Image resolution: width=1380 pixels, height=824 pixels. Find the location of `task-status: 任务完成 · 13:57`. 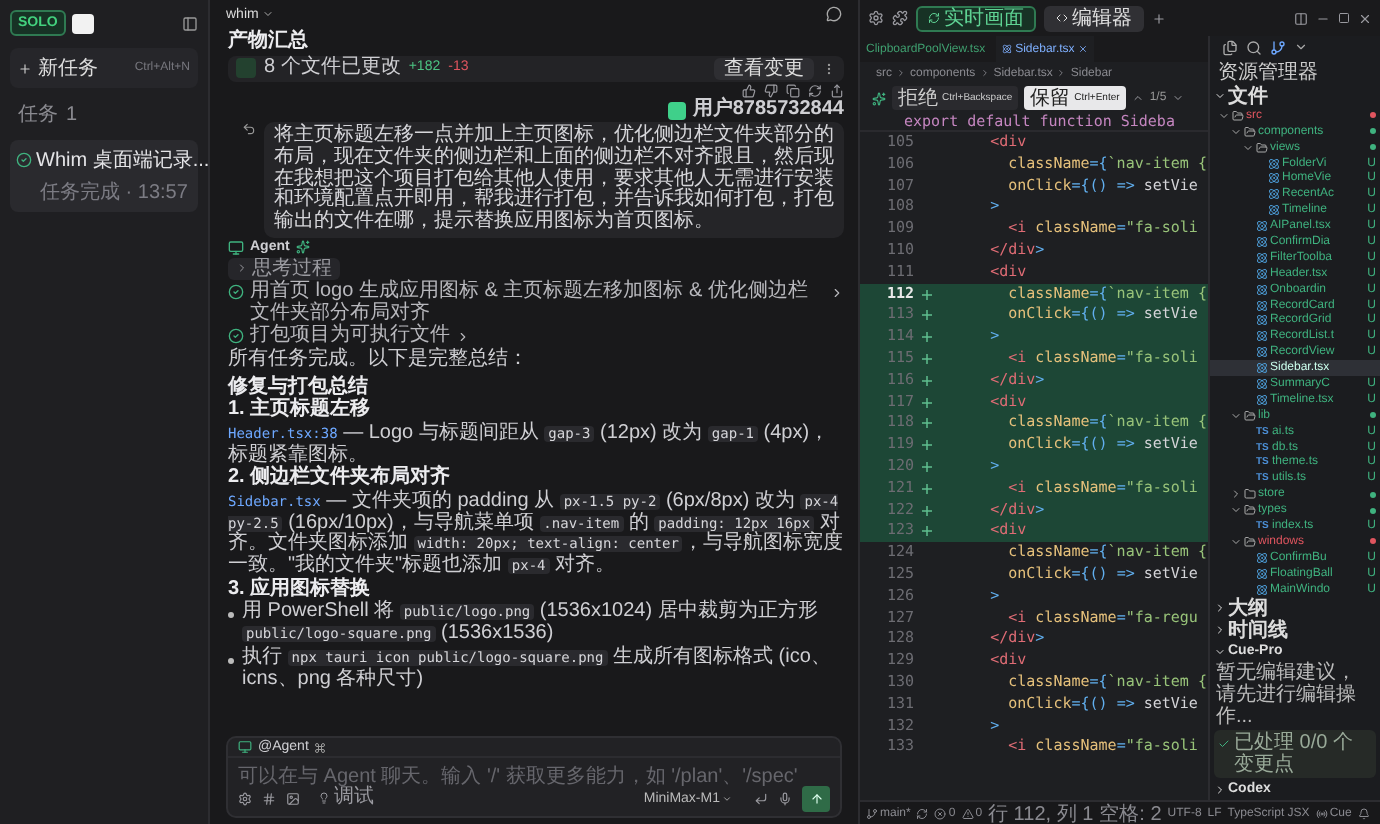

task-status: 任务完成 · 13:57 is located at coordinates (114, 192).